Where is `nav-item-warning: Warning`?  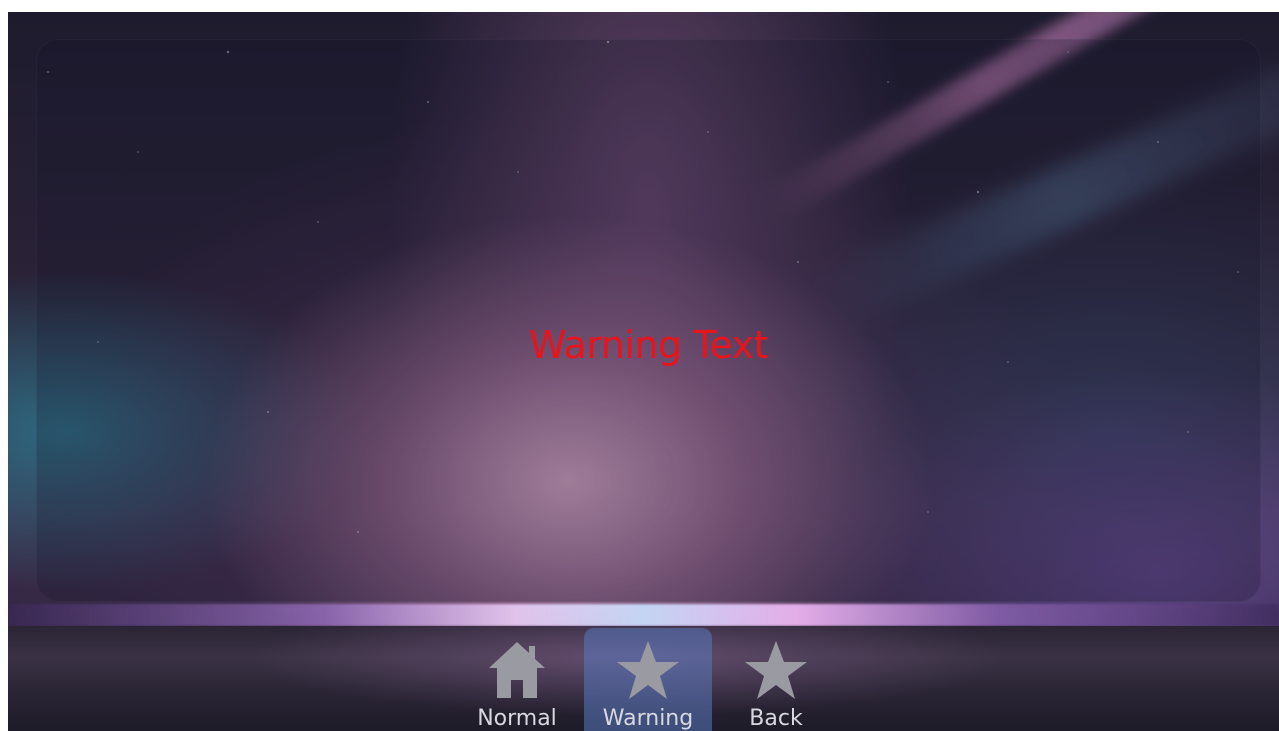
nav-item-warning: Warning is located at coordinates (648, 679).